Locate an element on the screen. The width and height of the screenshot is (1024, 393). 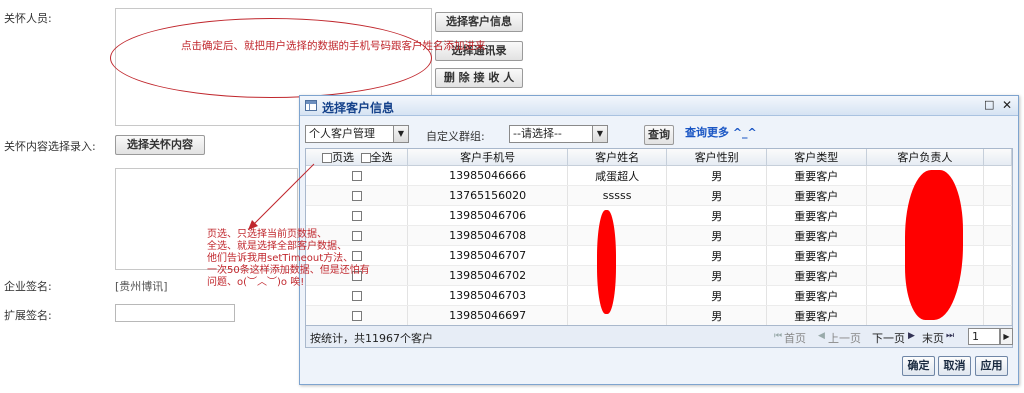
customer-type-select: 个人客户管理 ▼ is located at coordinates (357, 134).